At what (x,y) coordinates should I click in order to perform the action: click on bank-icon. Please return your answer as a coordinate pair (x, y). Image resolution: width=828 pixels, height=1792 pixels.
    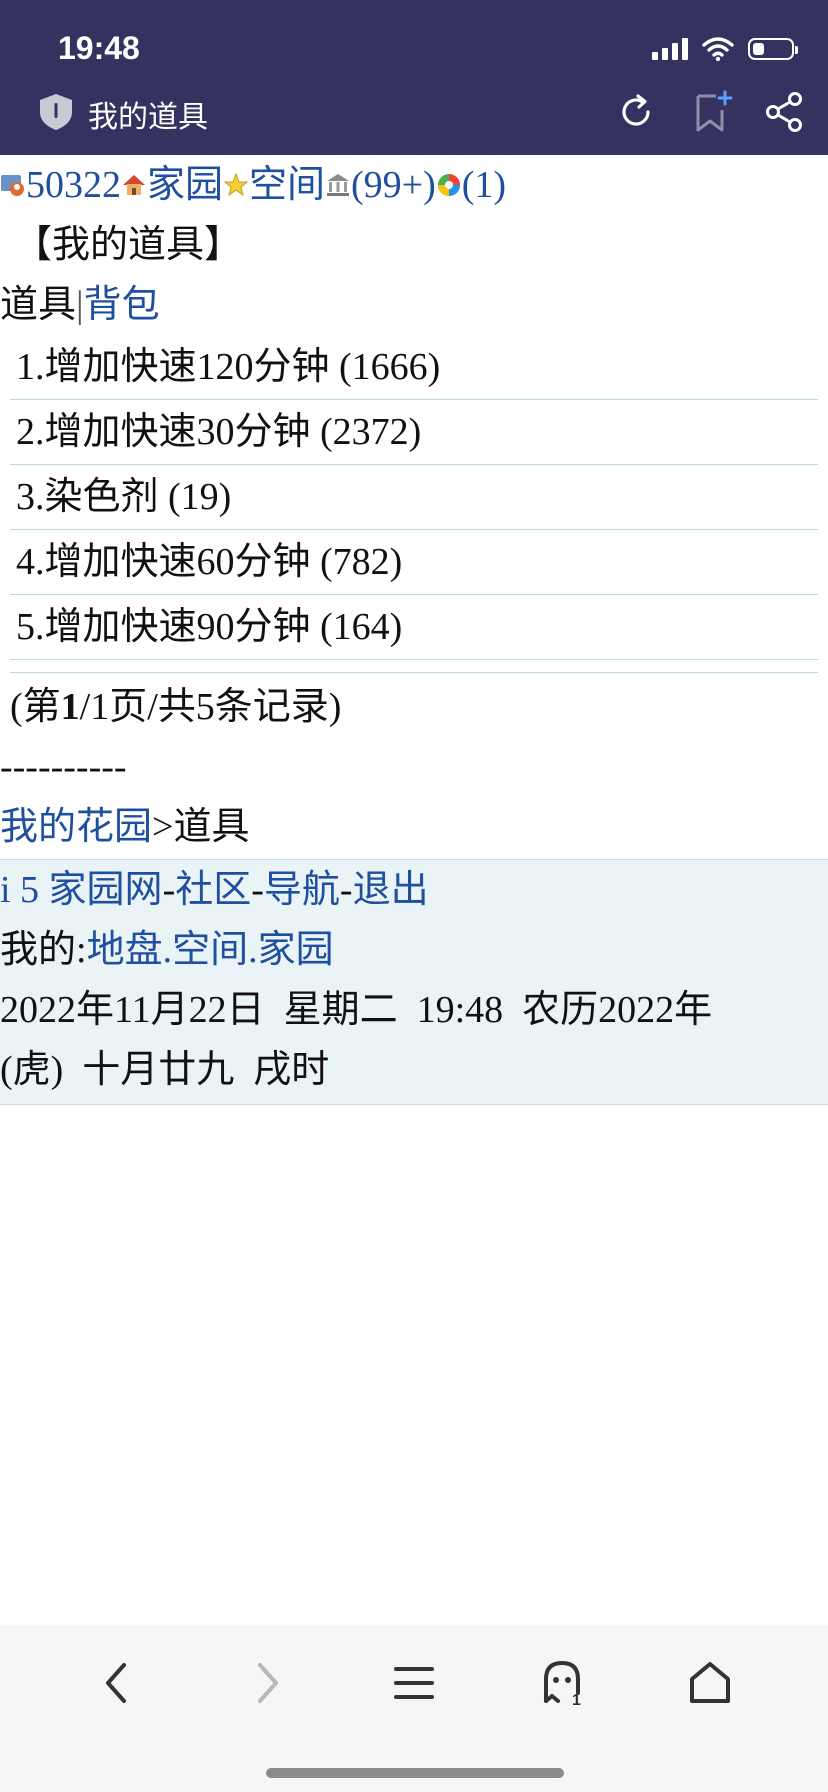
    Looking at the image, I should click on (338, 185).